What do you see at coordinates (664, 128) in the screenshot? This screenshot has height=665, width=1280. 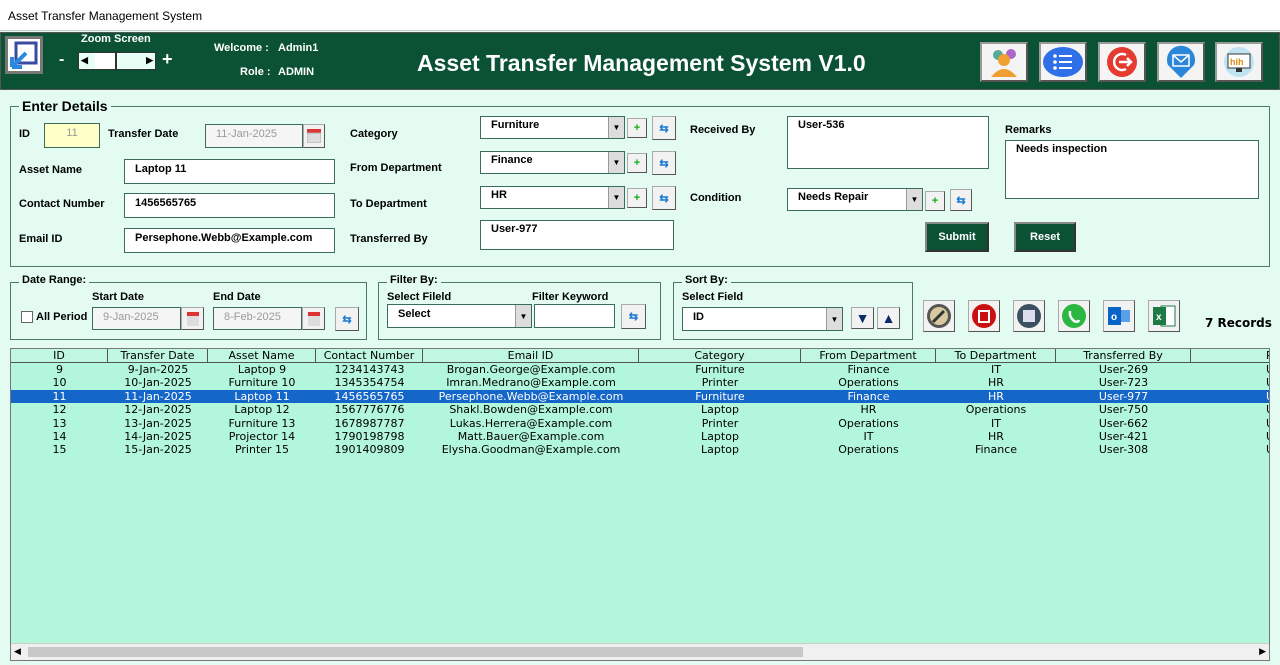 I see `refresh-category-button: ⇆` at bounding box center [664, 128].